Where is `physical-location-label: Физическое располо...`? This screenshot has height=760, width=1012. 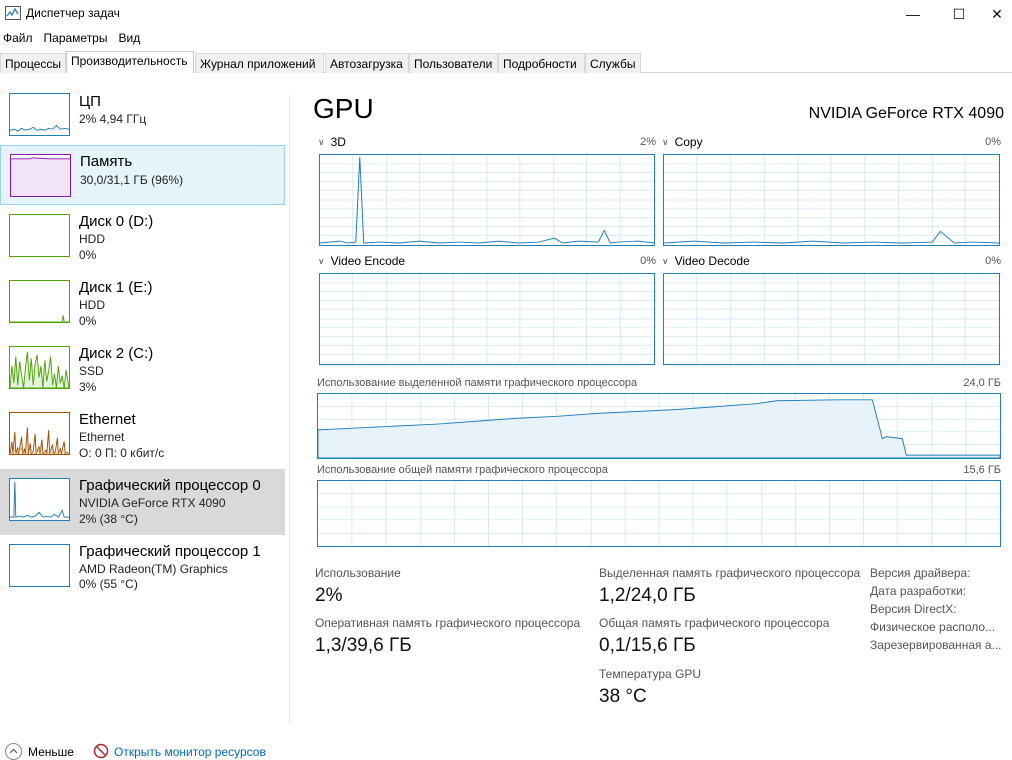
physical-location-label: Физическое располо... is located at coordinates (933, 627).